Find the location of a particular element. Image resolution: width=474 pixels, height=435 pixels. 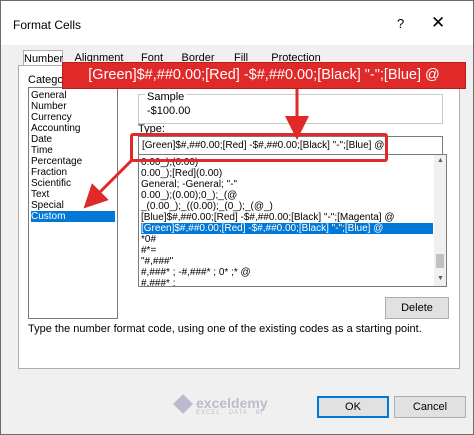

list-item: #,###* ; -#,###* ; 0* ;* @ is located at coordinates (287, 272).